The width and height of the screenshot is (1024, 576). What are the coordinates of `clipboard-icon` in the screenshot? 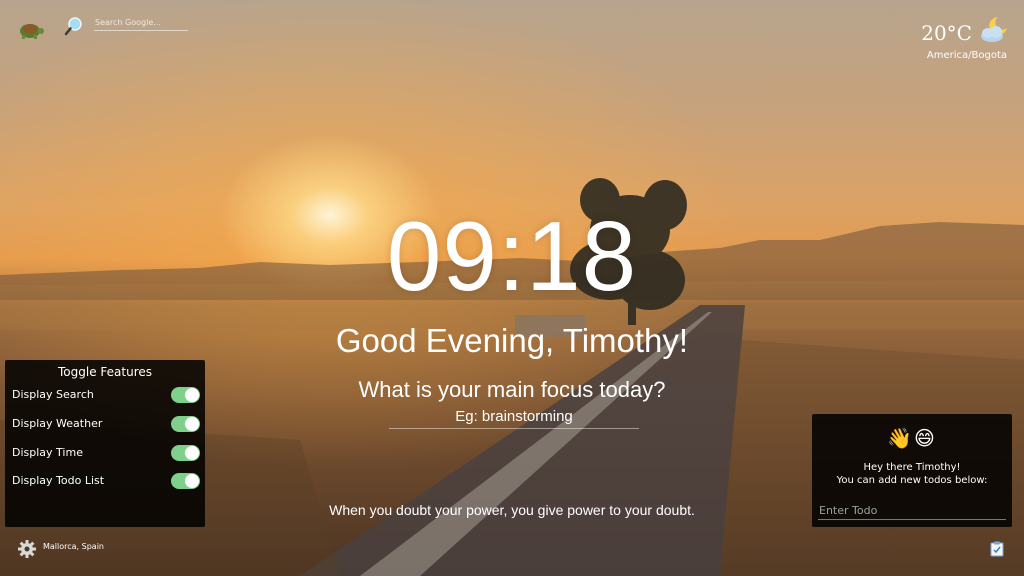 It's located at (997, 549).